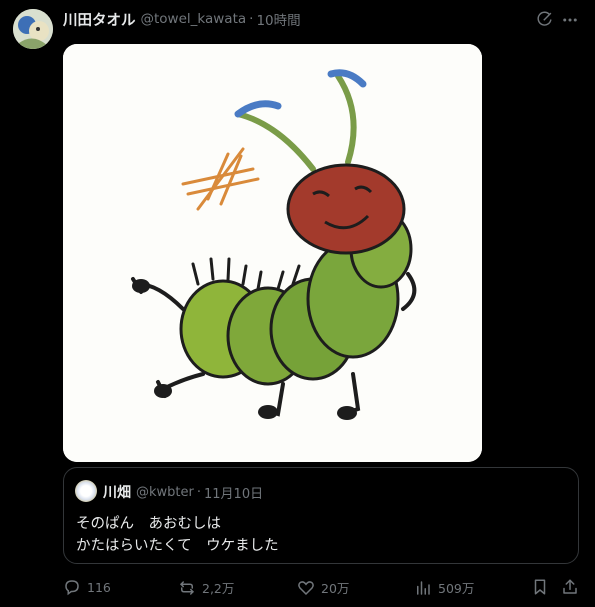 This screenshot has width=595, height=607. I want to click on more-icon, so click(570, 20).